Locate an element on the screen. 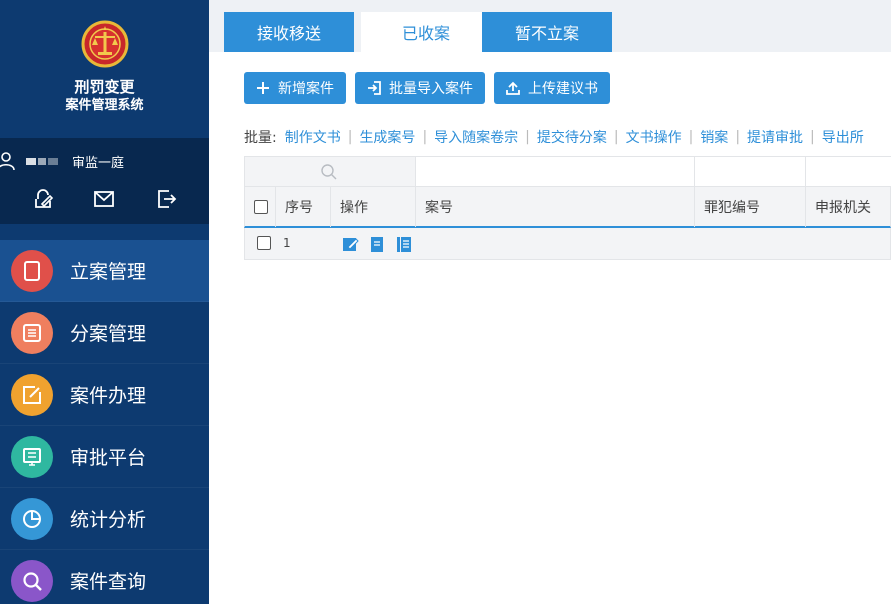  user-actions is located at coordinates (104, 199).